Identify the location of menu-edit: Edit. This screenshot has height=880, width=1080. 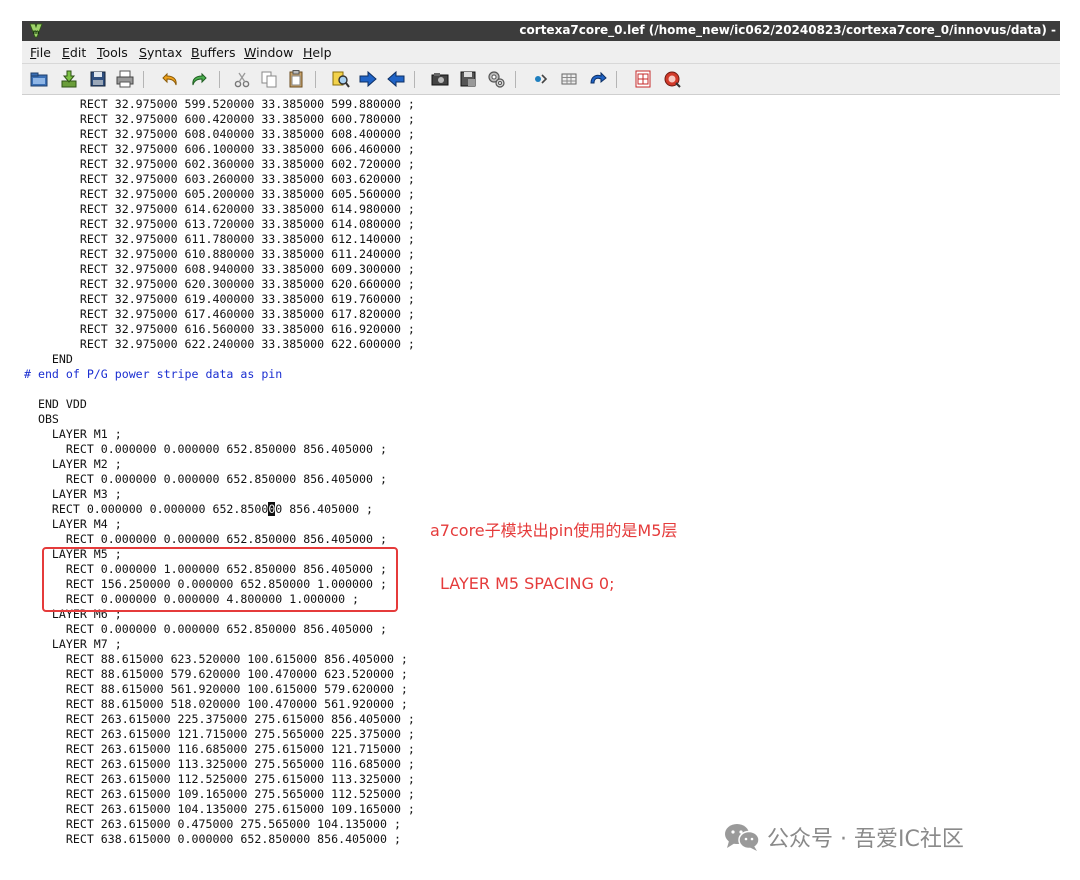
(74, 52).